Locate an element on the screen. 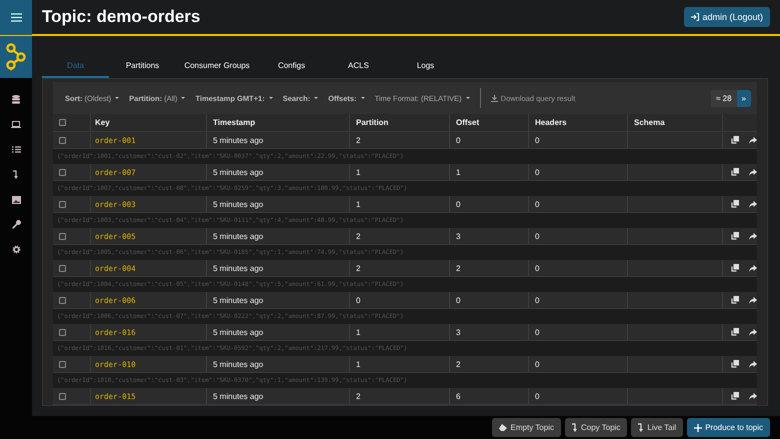  plus-icon is located at coordinates (698, 428).